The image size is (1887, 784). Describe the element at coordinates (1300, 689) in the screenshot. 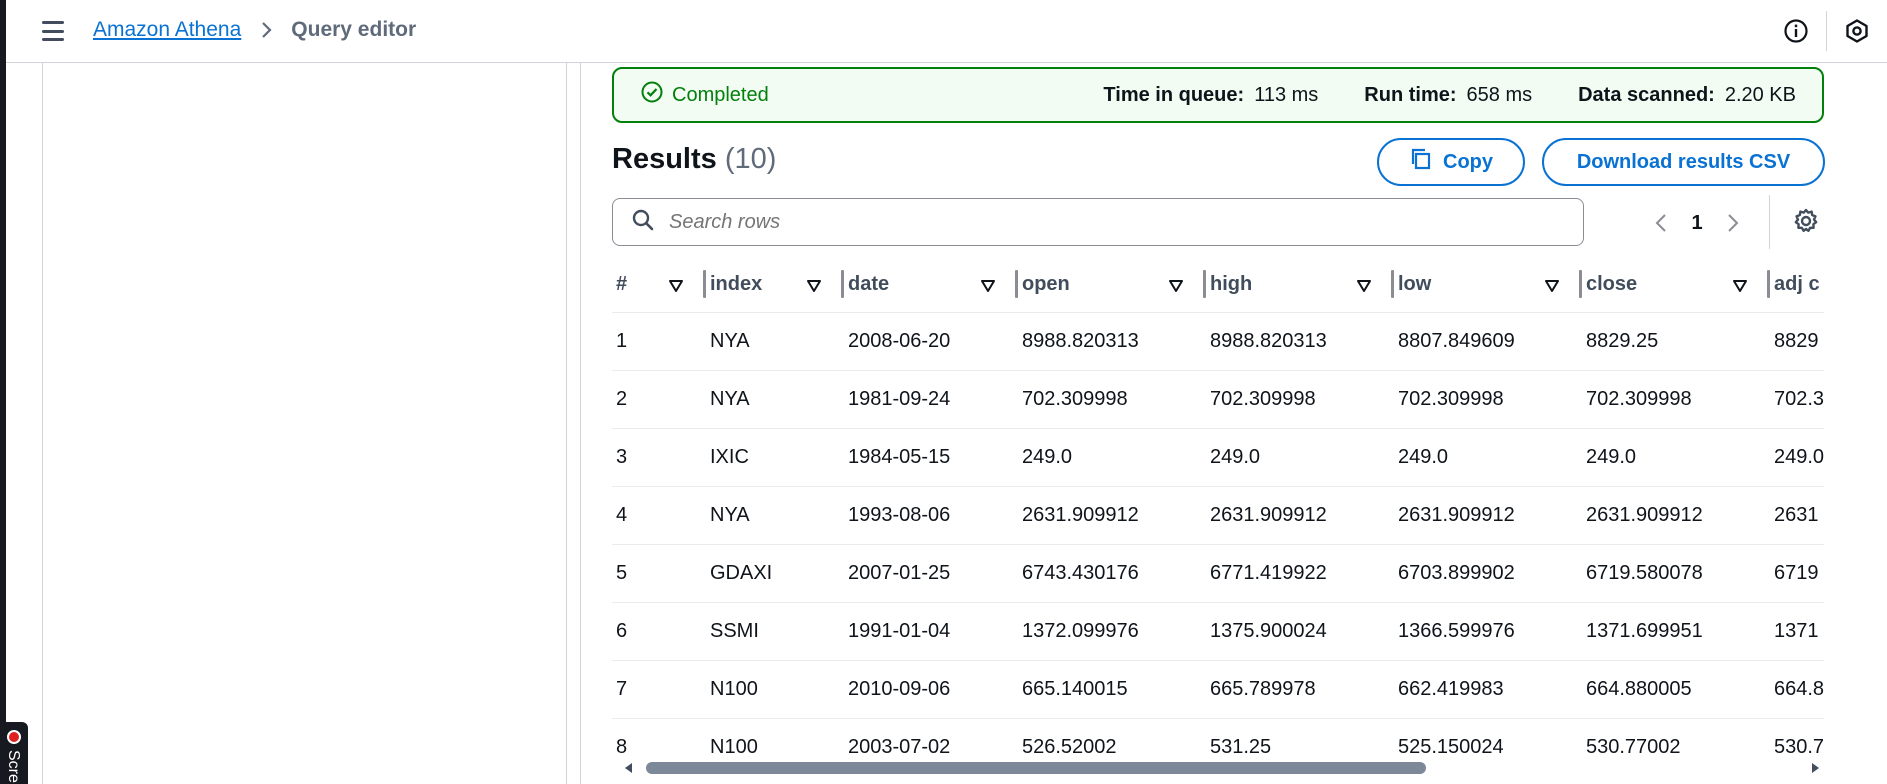

I see `table-cell: 665.789978` at that location.